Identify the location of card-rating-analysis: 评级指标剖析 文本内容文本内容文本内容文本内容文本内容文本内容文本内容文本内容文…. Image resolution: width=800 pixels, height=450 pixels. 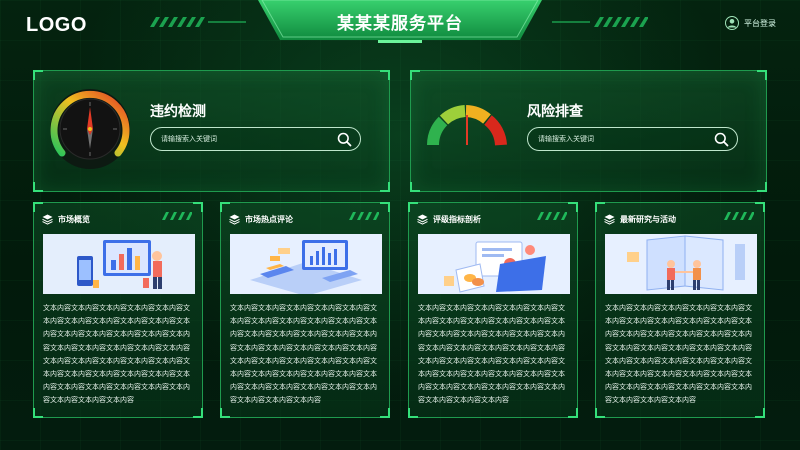
(493, 310).